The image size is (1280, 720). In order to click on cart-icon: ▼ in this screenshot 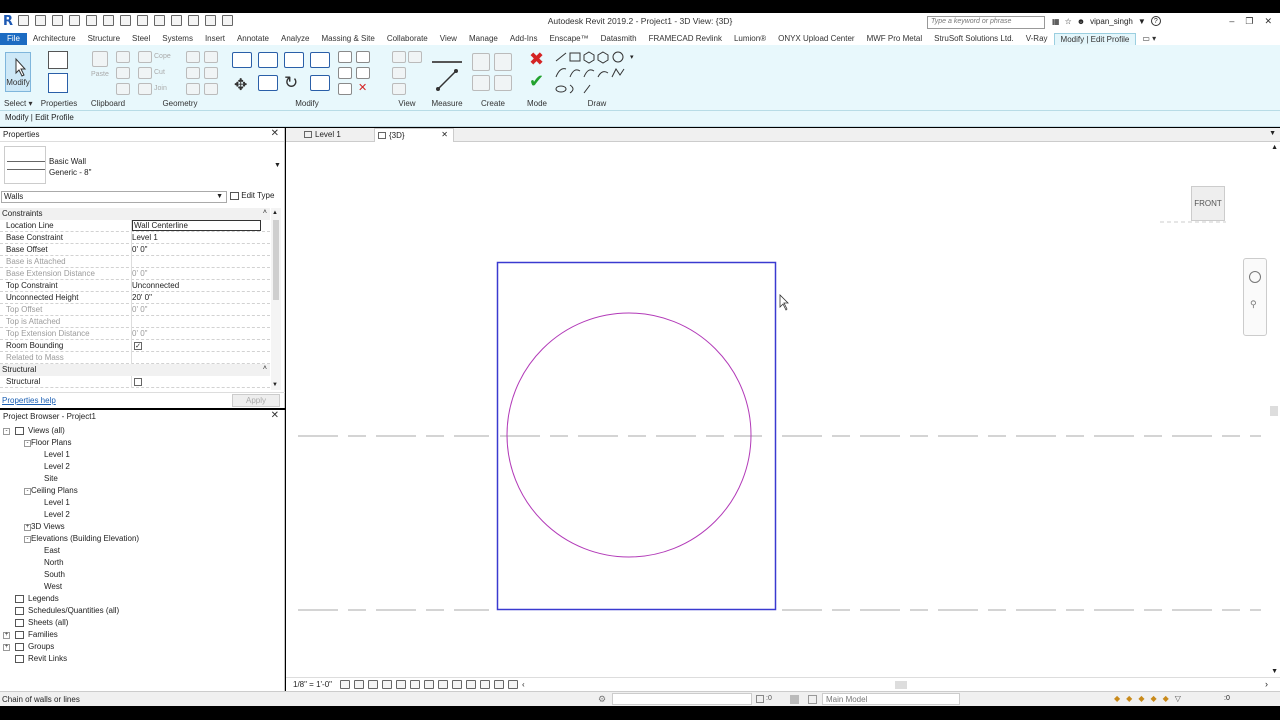, I will do `click(1142, 21)`.